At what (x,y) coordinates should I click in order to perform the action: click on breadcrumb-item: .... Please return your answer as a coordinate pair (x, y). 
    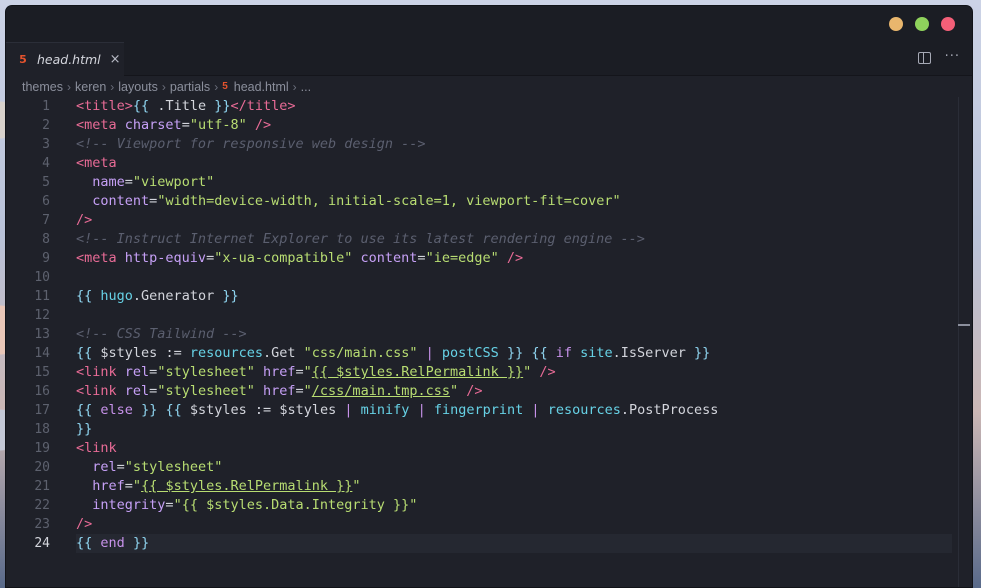
    Looking at the image, I should click on (306, 87).